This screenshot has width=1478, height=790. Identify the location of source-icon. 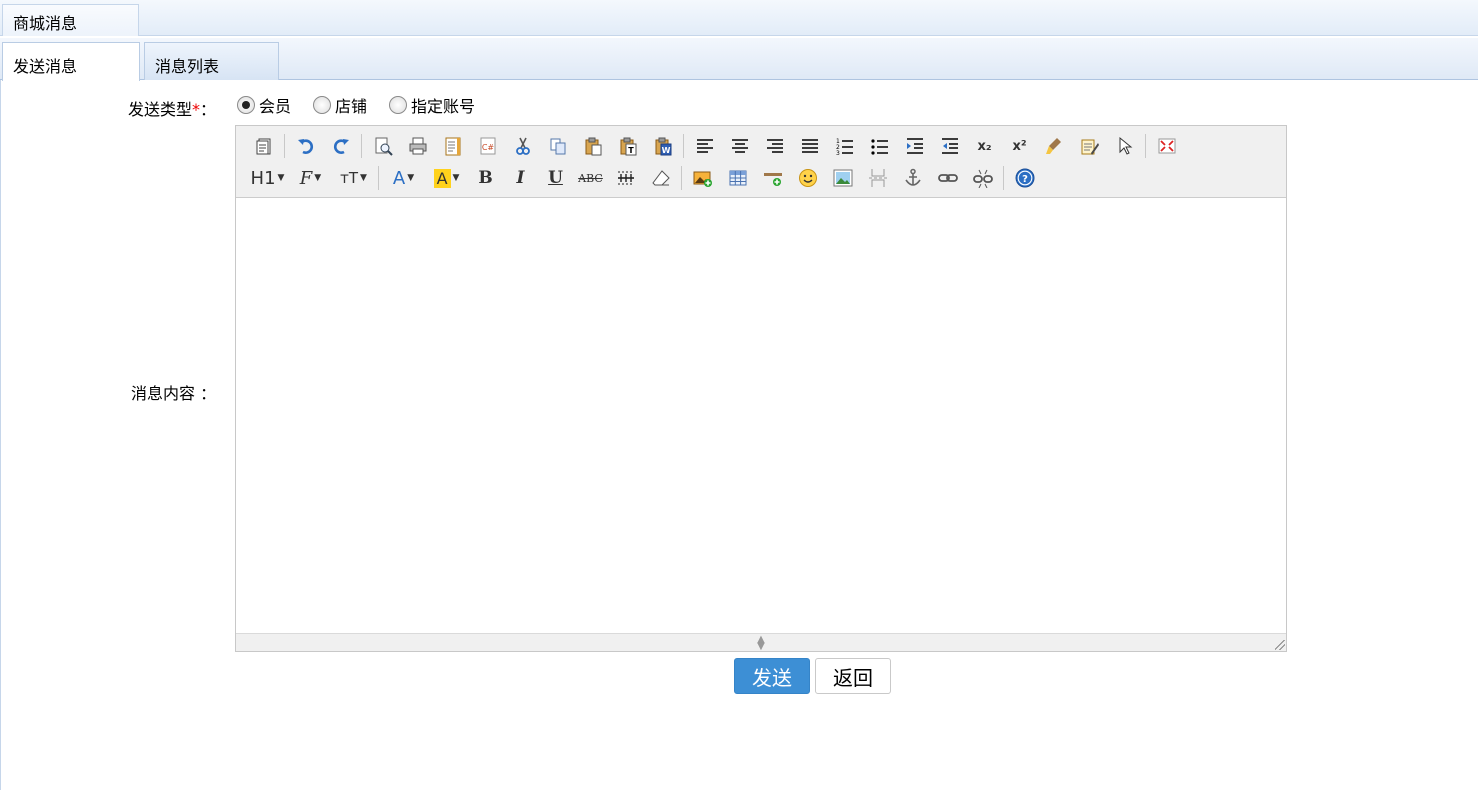
(263, 146).